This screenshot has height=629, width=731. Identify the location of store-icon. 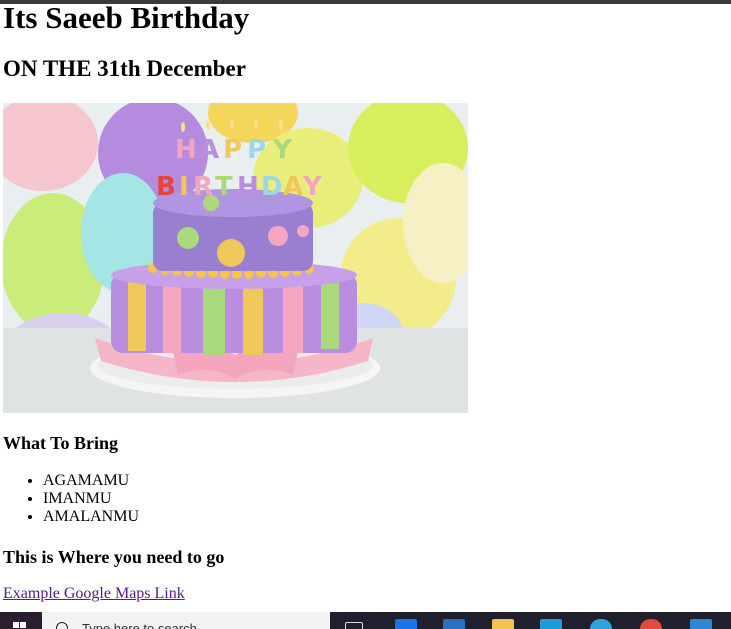
(406, 624).